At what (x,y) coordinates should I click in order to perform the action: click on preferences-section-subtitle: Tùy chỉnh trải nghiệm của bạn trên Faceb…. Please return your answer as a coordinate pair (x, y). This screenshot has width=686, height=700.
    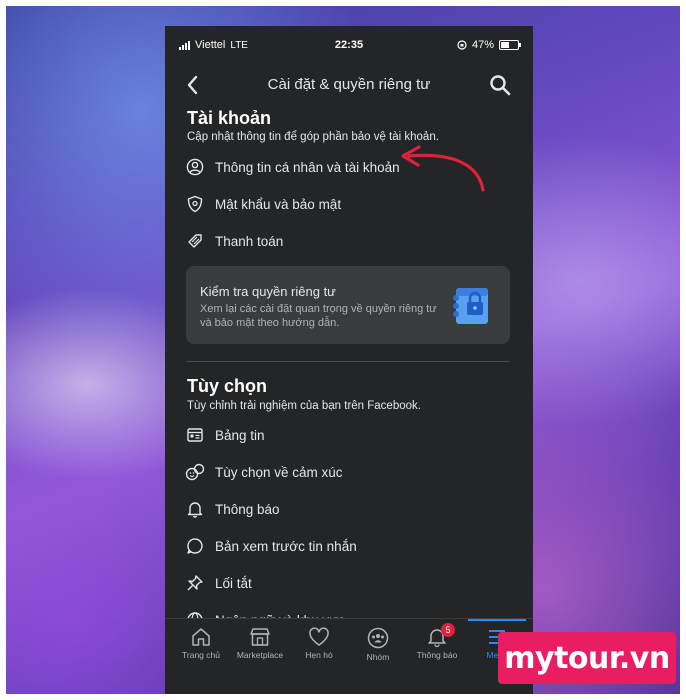
    Looking at the image, I should click on (304, 406).